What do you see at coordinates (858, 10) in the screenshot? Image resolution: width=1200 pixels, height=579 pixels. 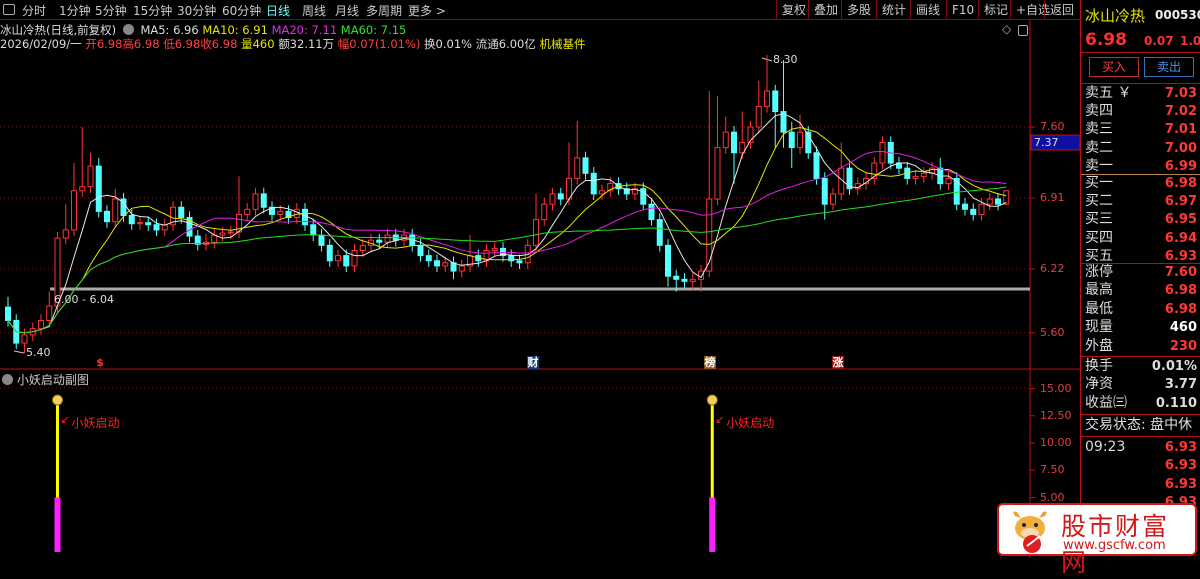 I see `tool-button: 多股` at bounding box center [858, 10].